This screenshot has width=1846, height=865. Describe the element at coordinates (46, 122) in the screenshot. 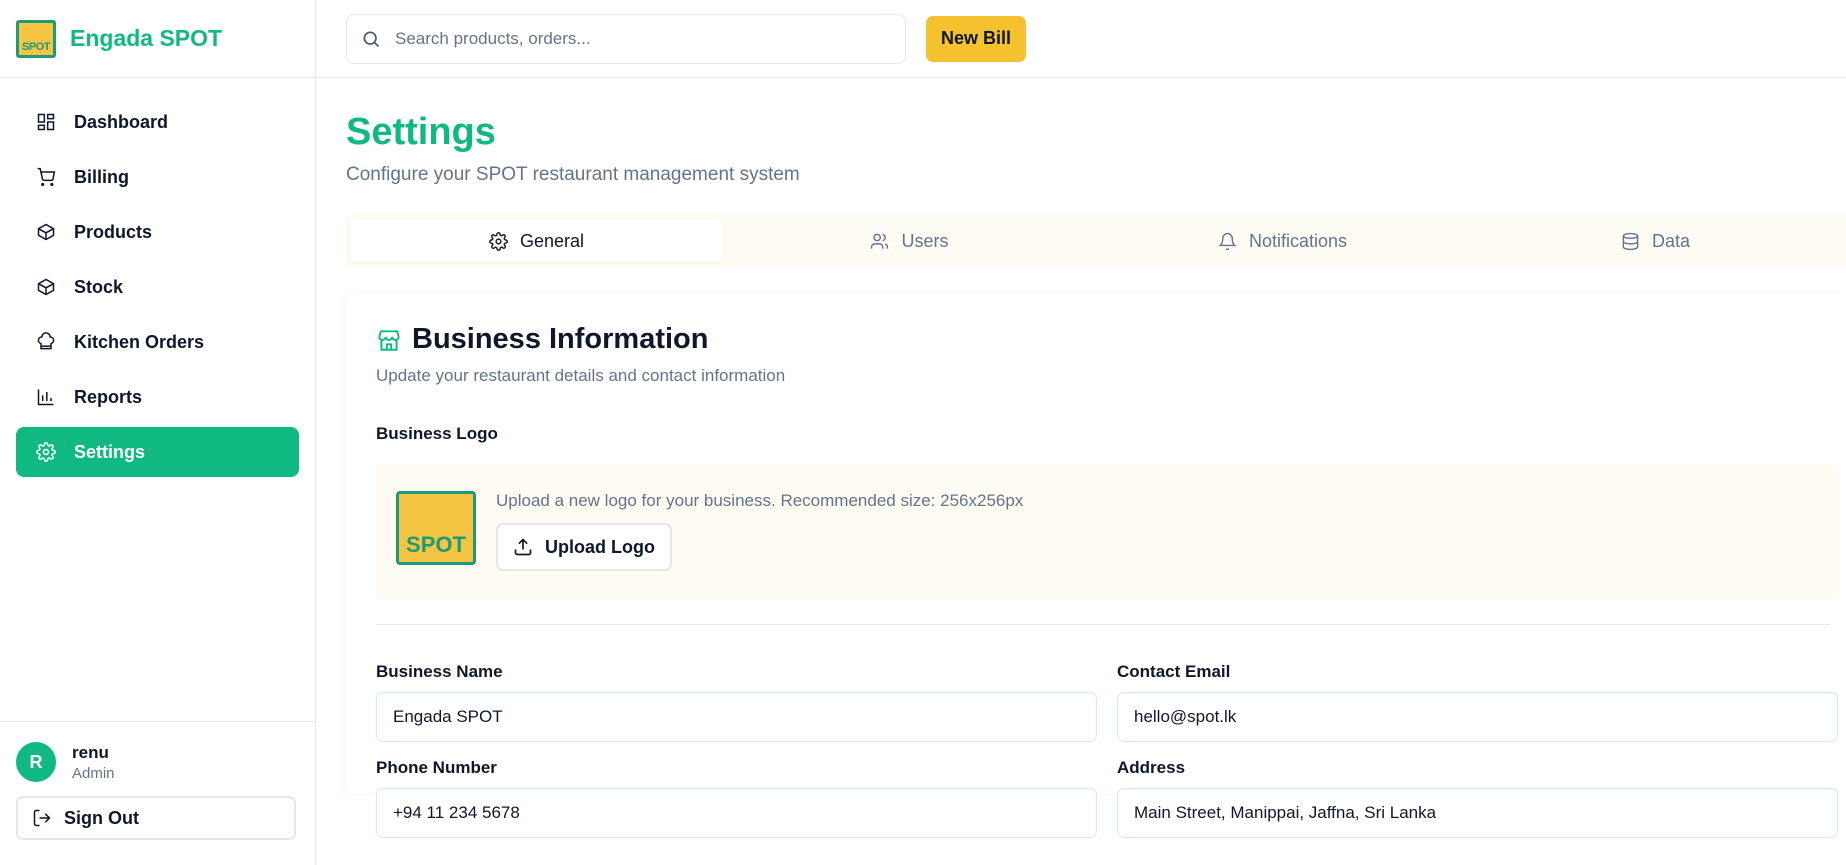

I see `dashboard-icon` at that location.